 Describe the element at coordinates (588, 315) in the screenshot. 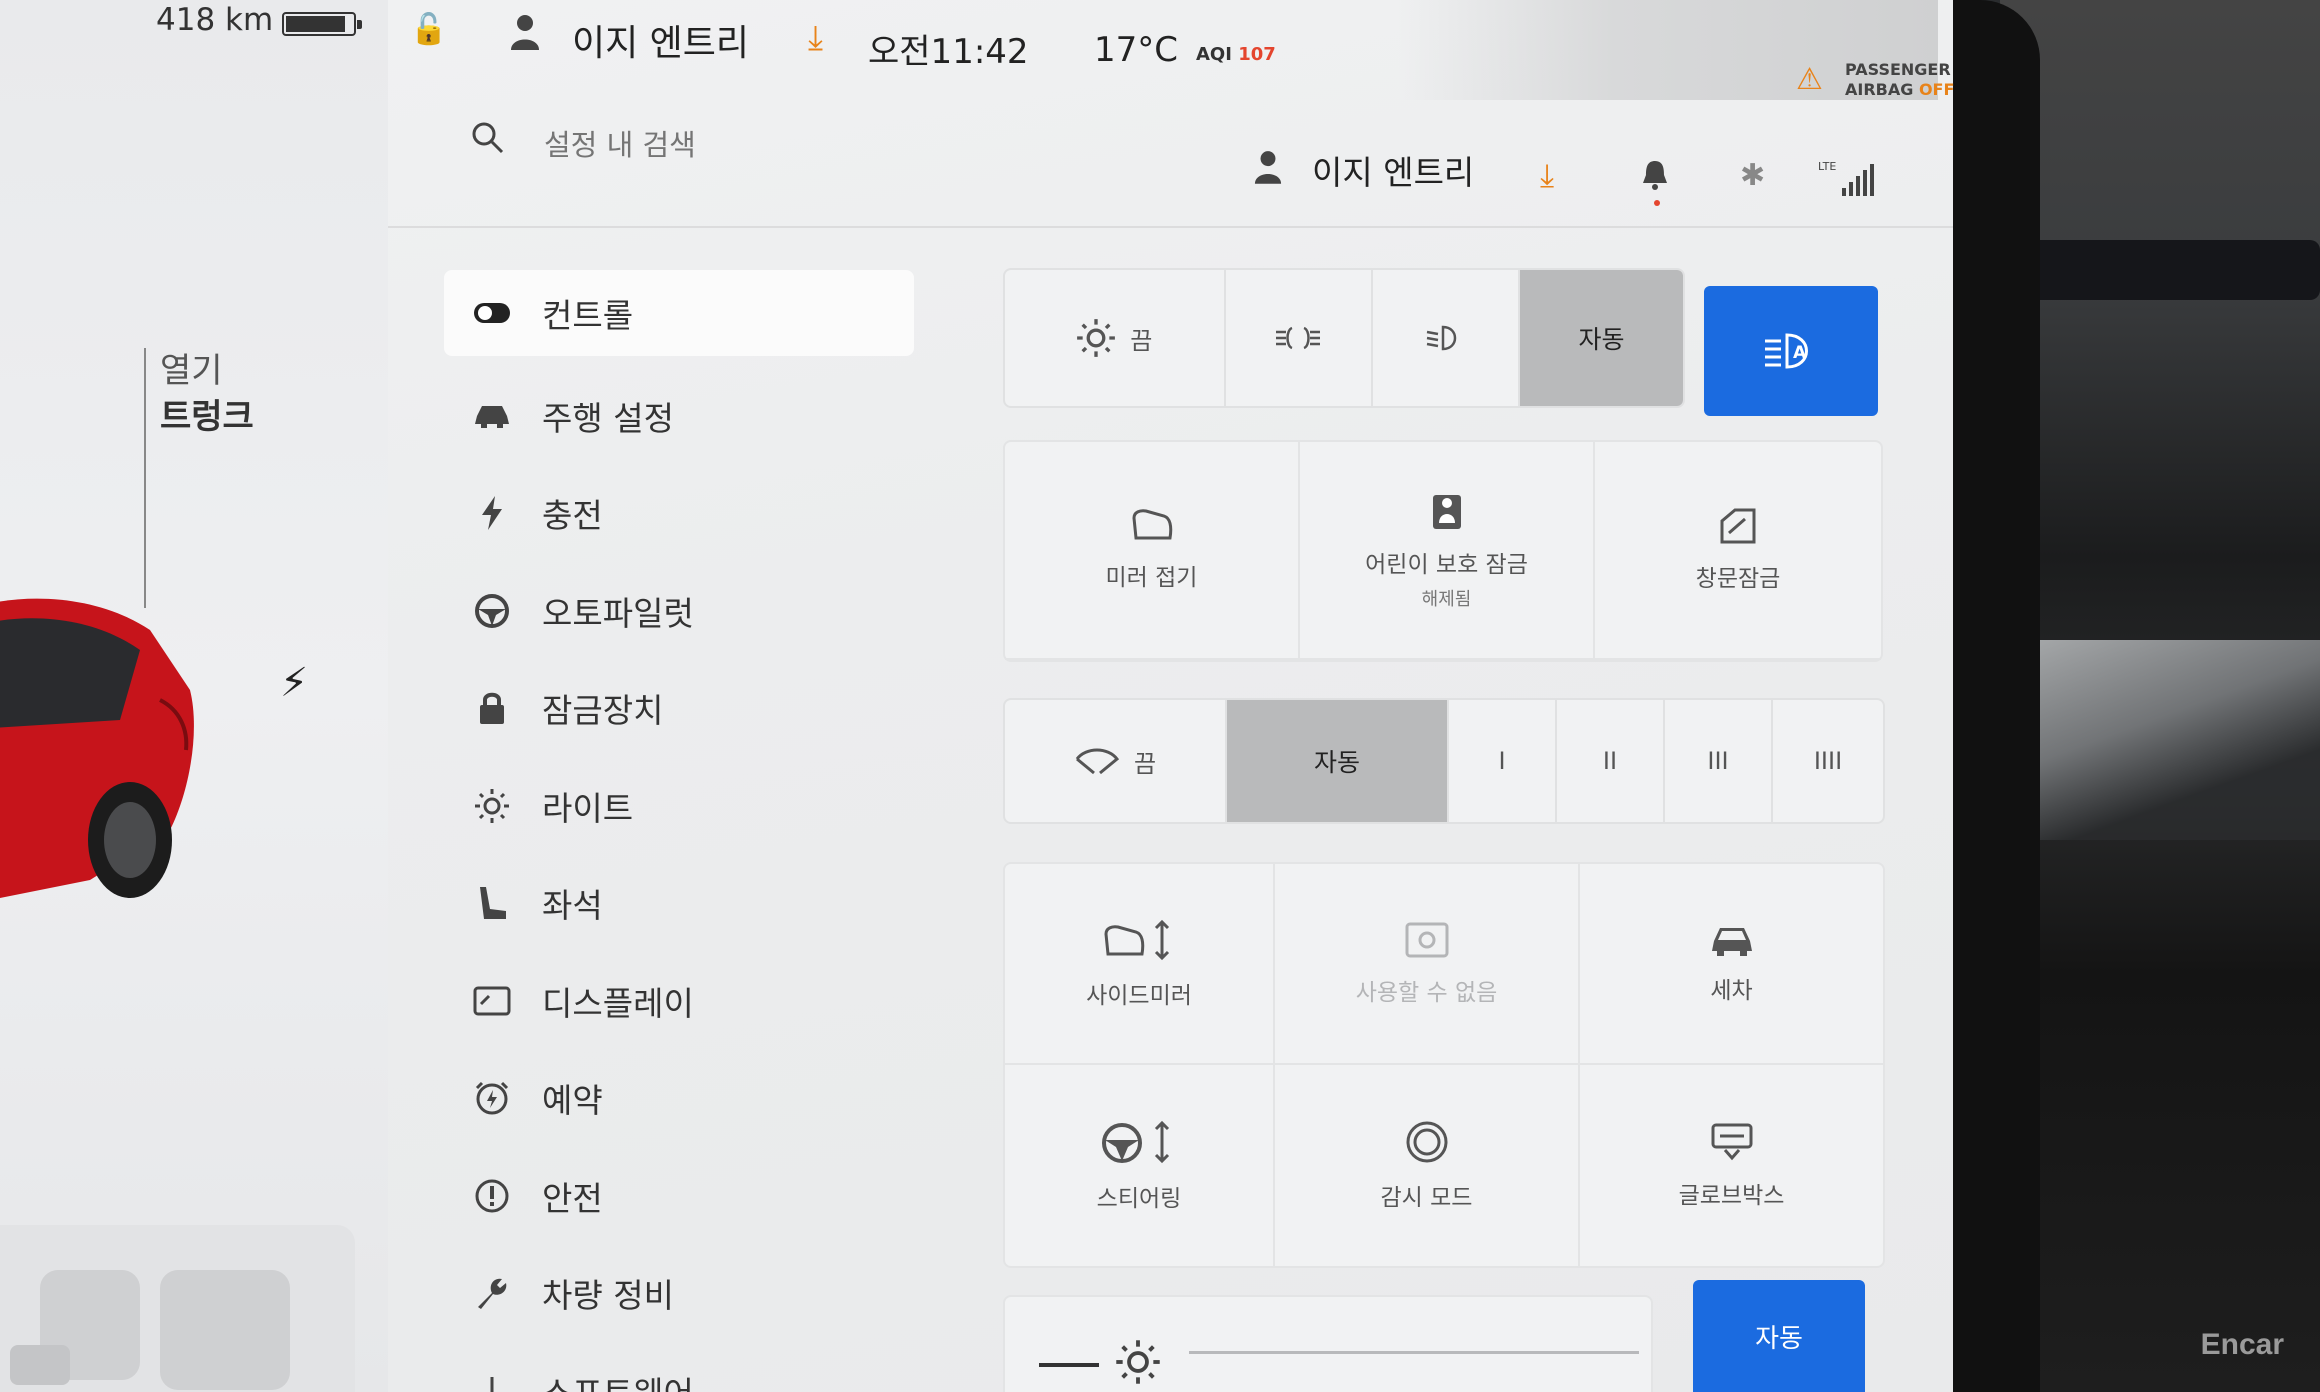

I see `nav-label: 컨트롤` at that location.